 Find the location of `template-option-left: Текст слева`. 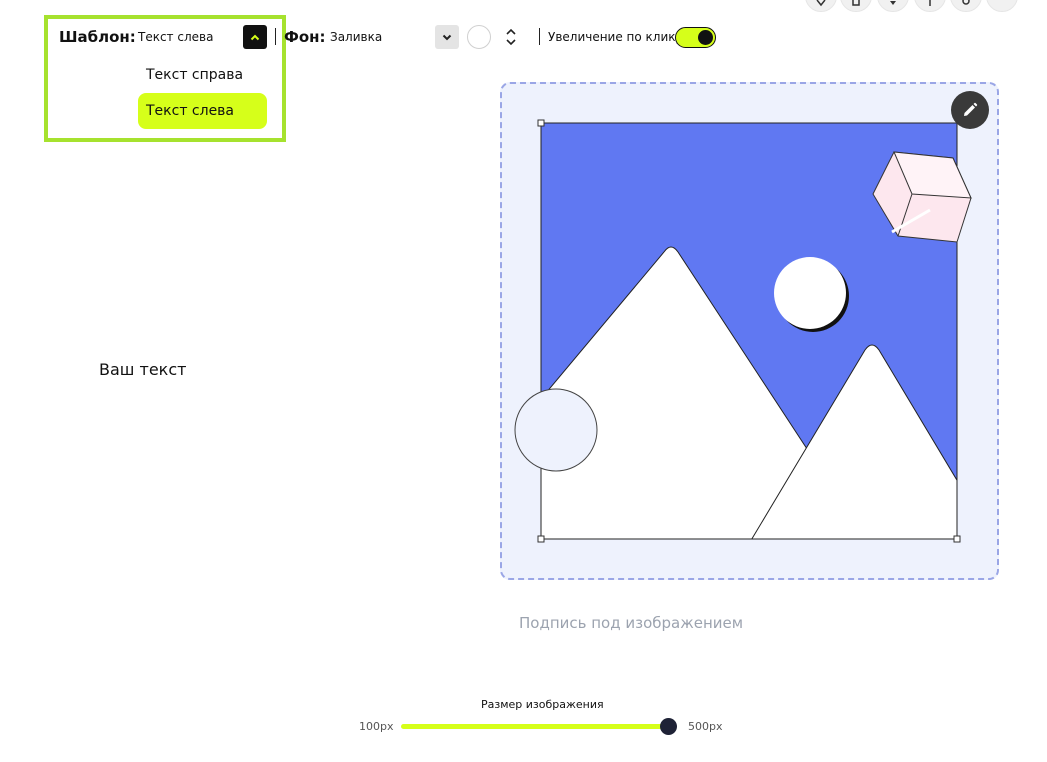

template-option-left: Текст слева is located at coordinates (202, 111).